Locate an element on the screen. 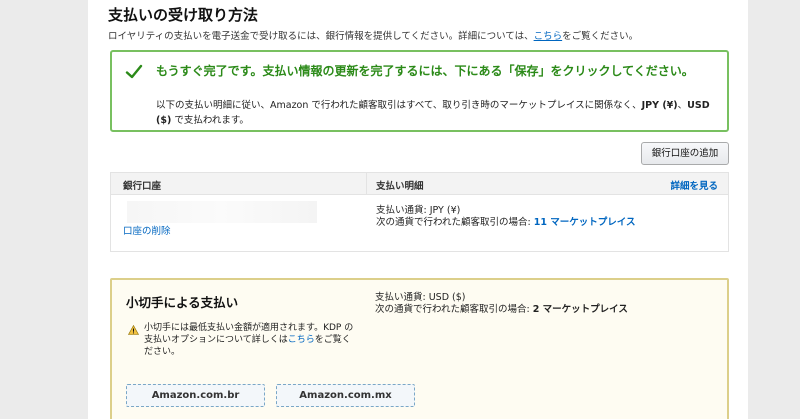 Image resolution: width=800 pixels, height=419 pixels. check-icon is located at coordinates (134, 71).